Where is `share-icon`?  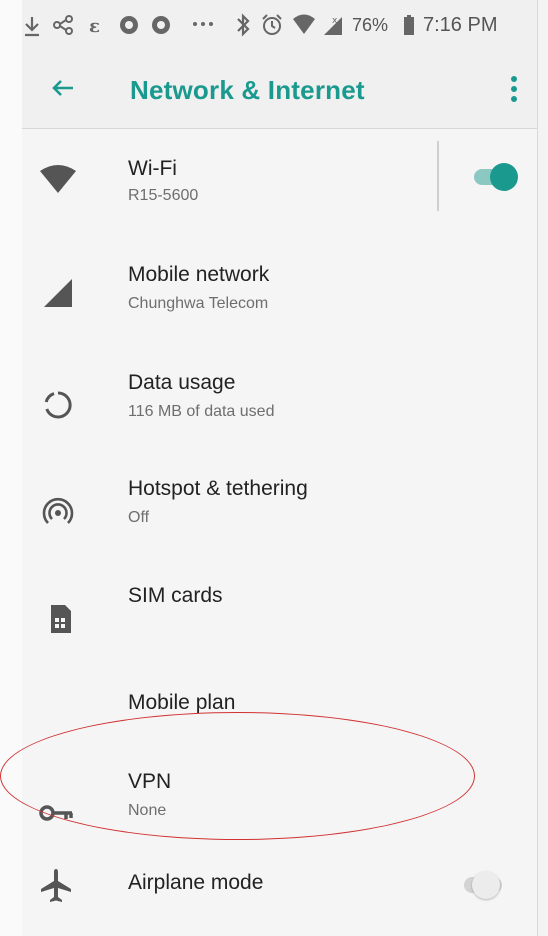 share-icon is located at coordinates (63, 25).